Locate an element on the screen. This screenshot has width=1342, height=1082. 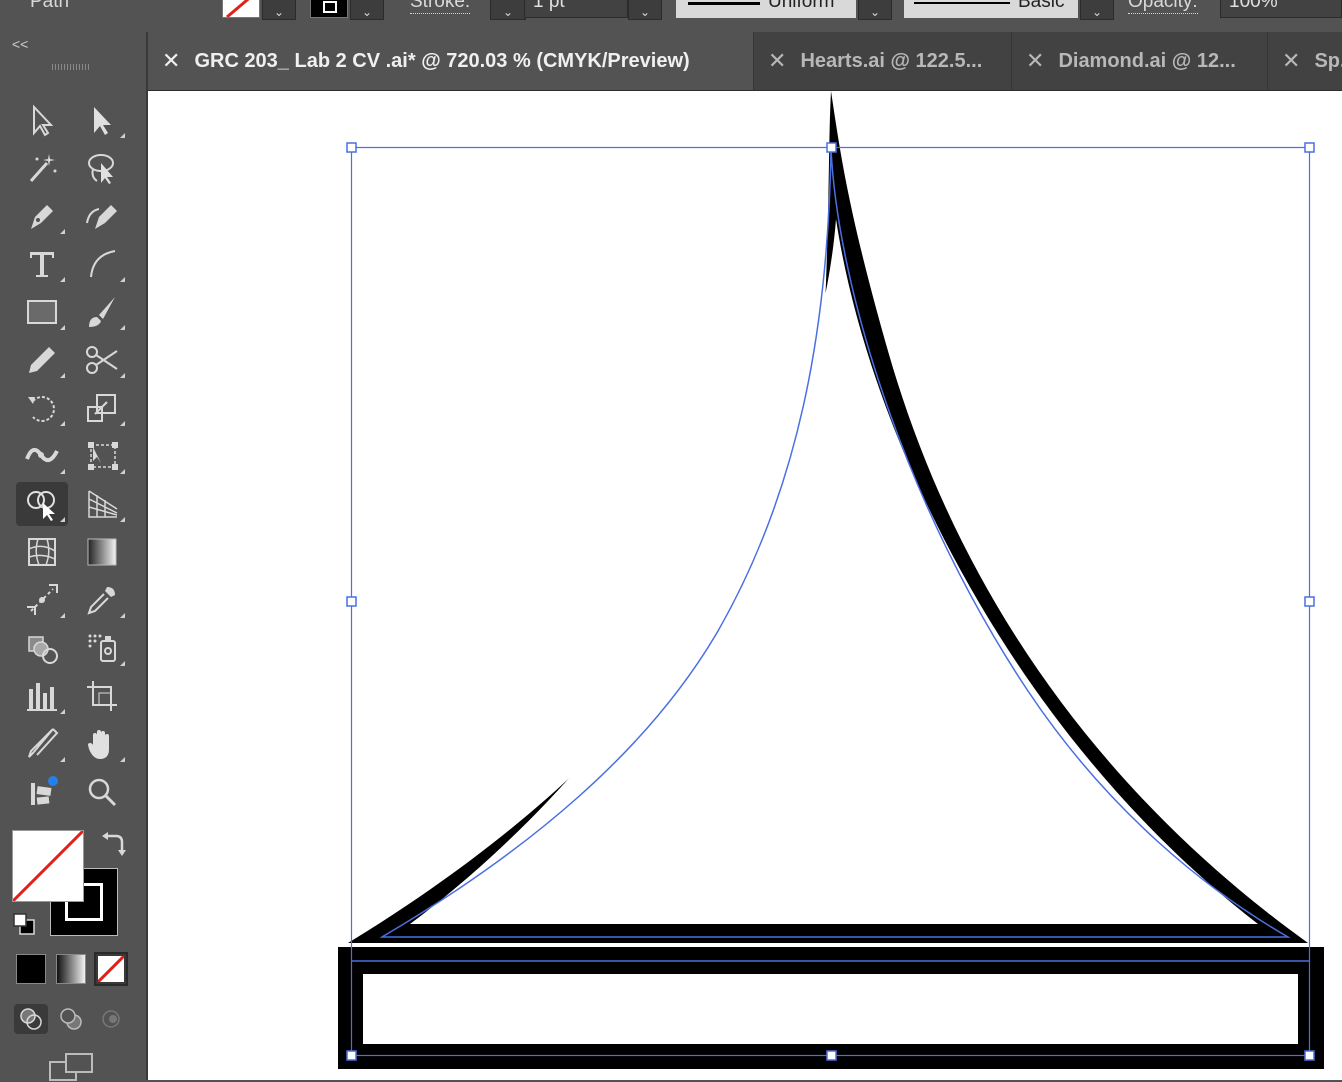
scale-icon is located at coordinates (101, 408).